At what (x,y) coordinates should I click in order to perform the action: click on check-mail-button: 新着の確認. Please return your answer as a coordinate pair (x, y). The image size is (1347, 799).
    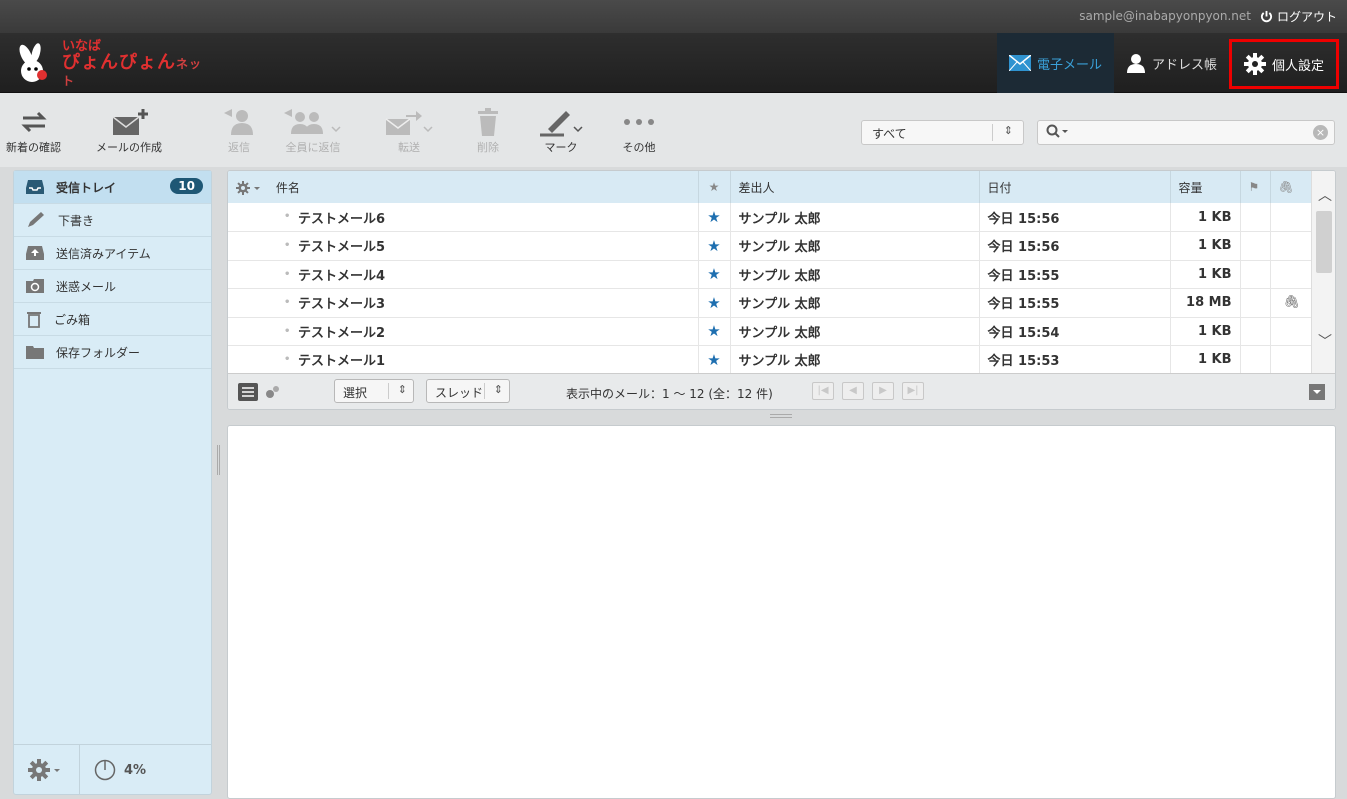
    Looking at the image, I should click on (33, 130).